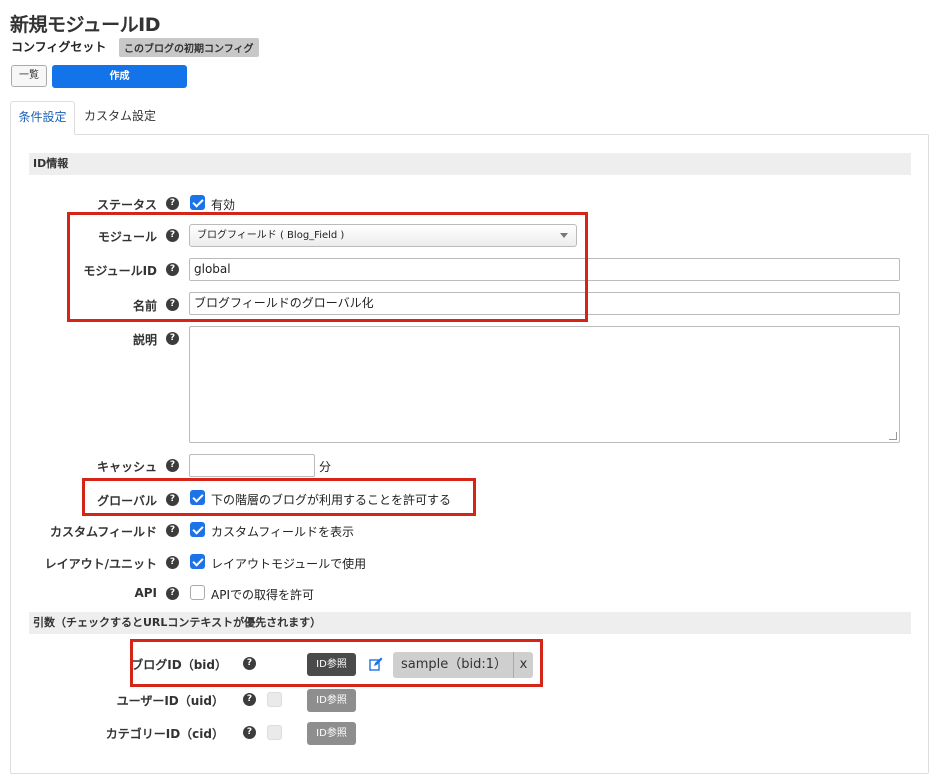 The width and height of the screenshot is (939, 774). I want to click on category-id-label: カテゴリーID（cid）, so click(164, 734).